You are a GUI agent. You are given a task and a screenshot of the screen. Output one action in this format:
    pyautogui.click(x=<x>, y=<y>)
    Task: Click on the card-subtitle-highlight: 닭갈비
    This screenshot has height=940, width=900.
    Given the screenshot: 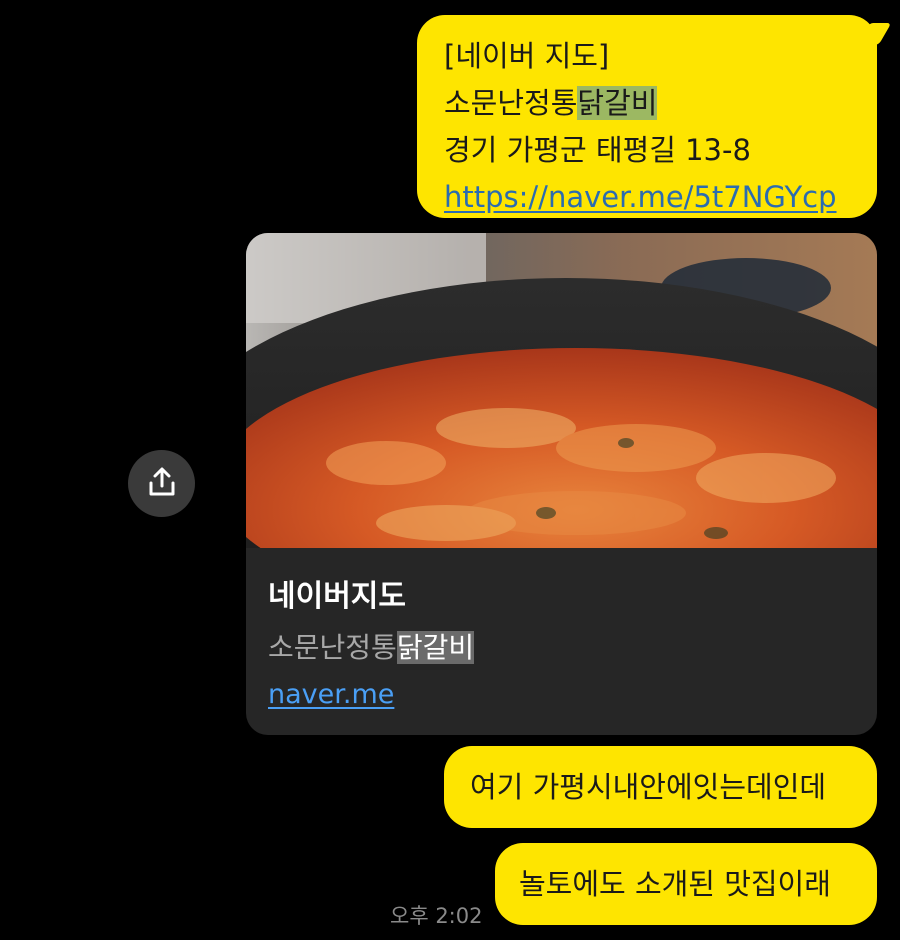 What is the action you would take?
    pyautogui.click(x=435, y=647)
    